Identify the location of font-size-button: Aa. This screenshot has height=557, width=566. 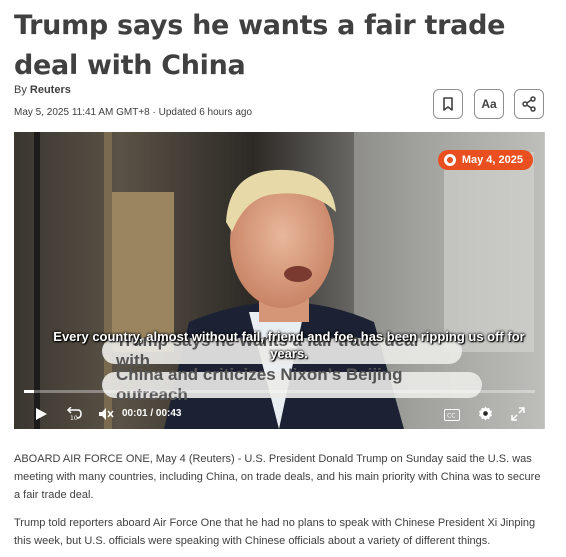
(489, 104).